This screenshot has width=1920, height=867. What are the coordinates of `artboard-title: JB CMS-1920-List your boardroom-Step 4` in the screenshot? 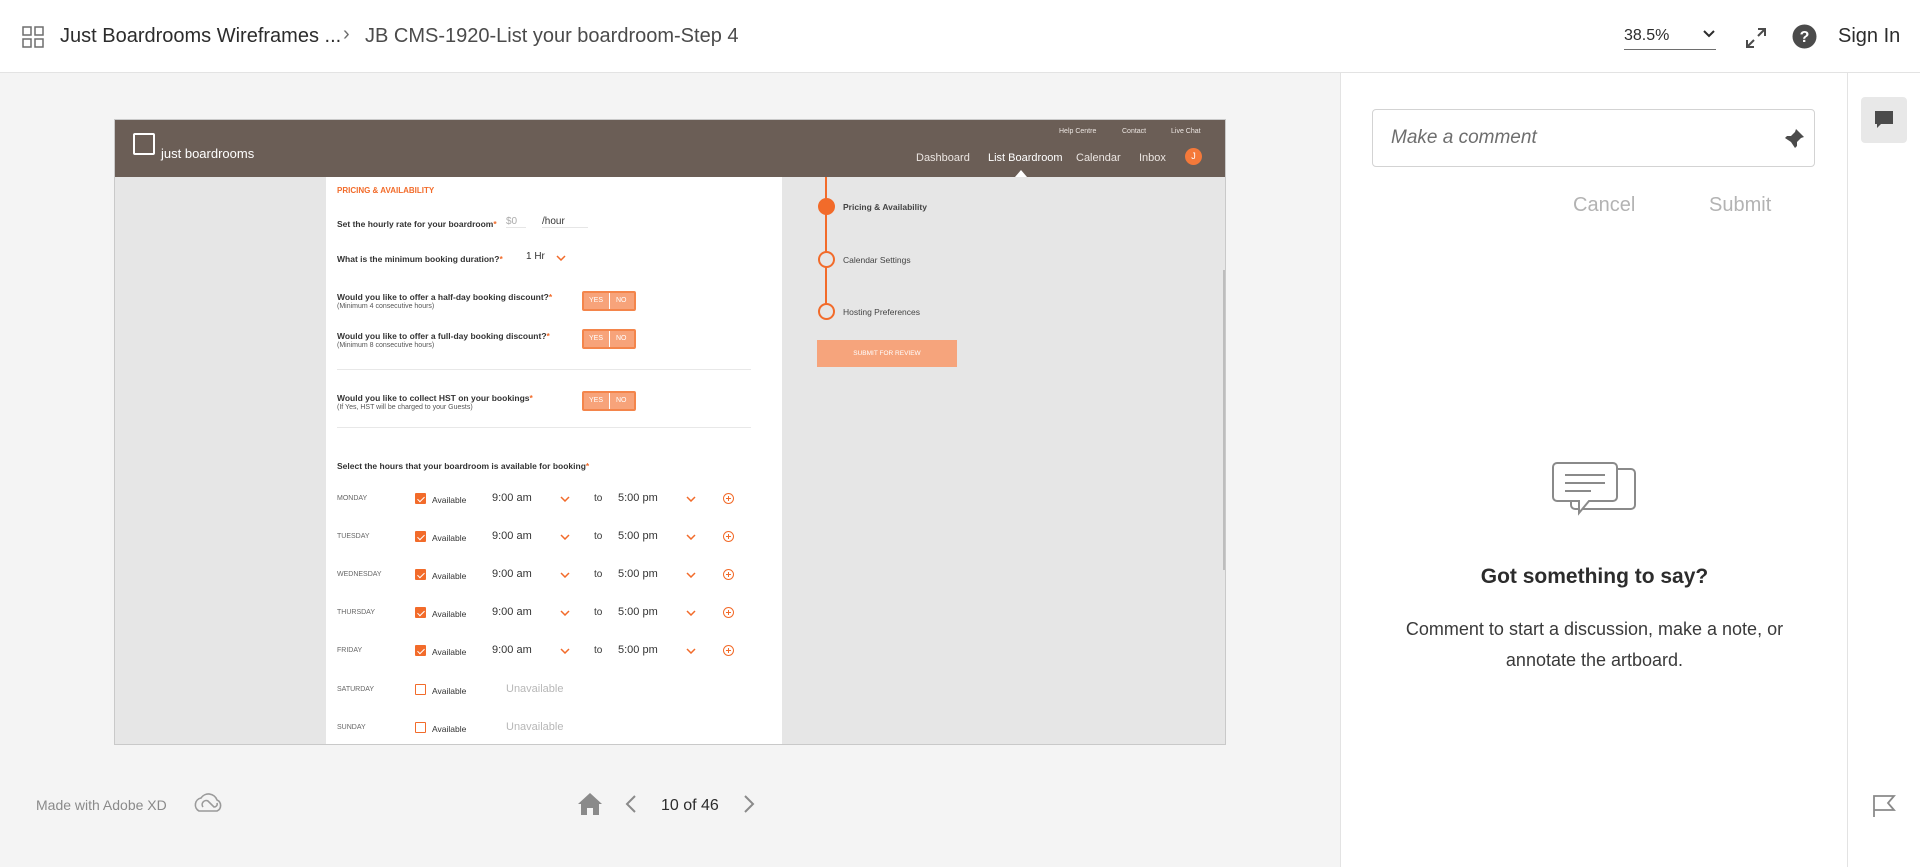 It's located at (552, 36).